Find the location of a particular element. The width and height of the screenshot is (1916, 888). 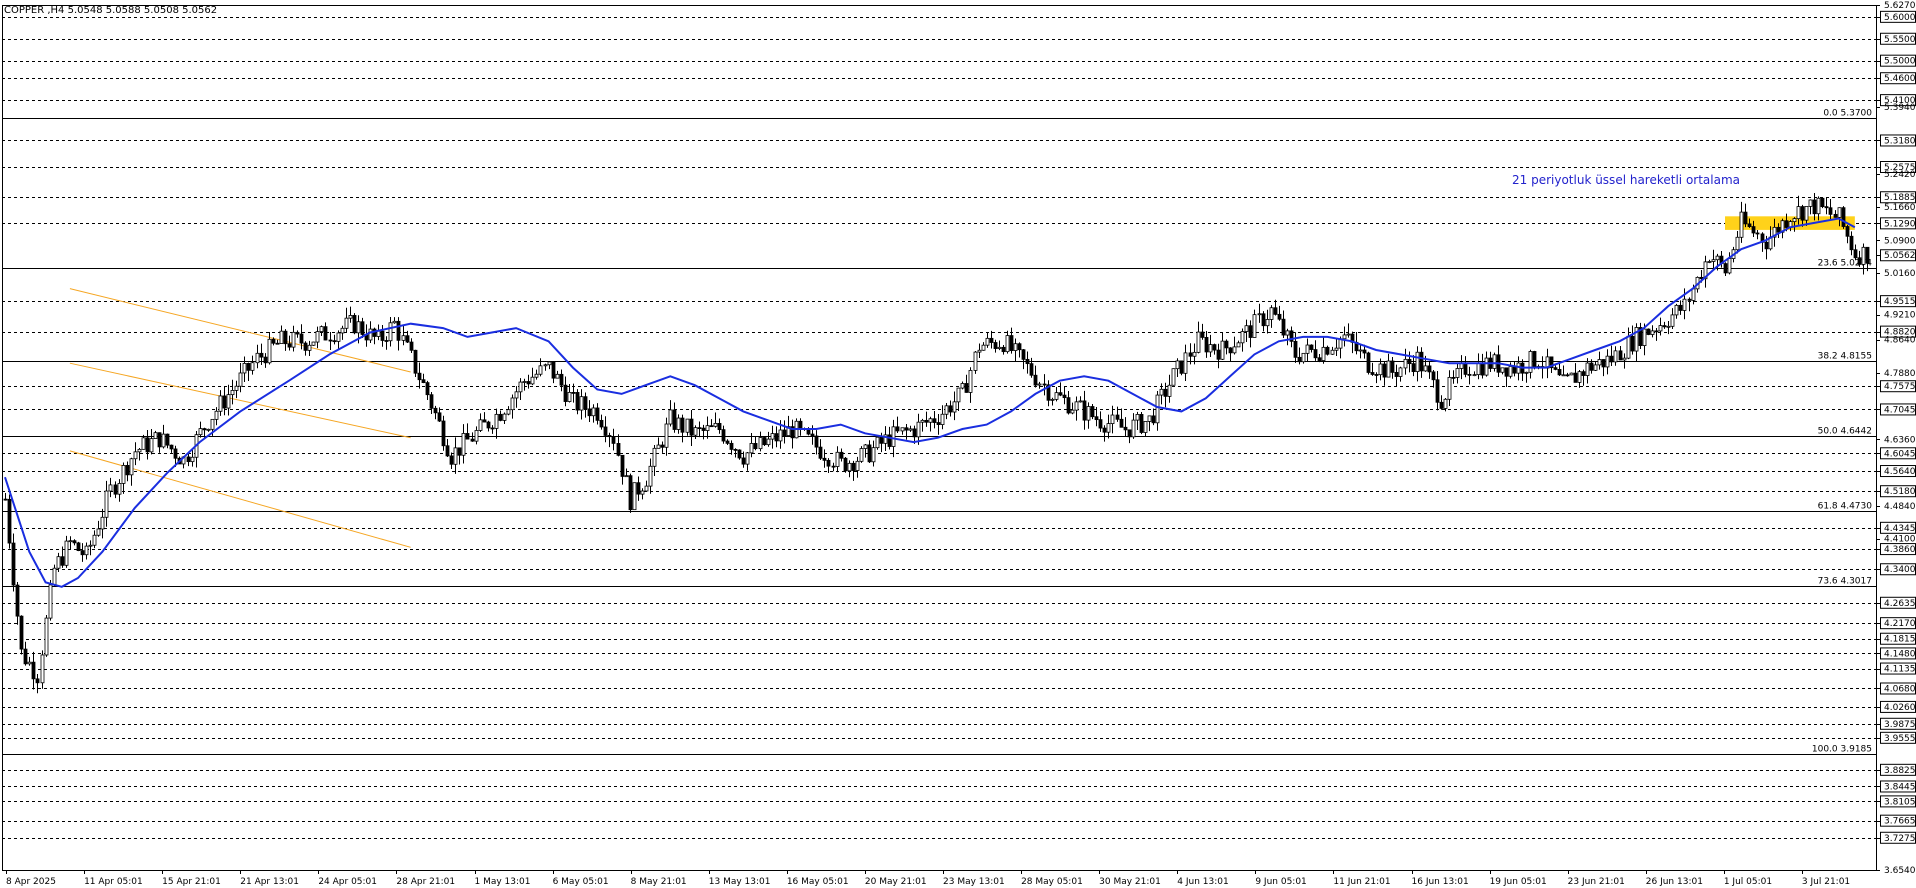

time-label: 30 May 21:01 is located at coordinates (1130, 882).